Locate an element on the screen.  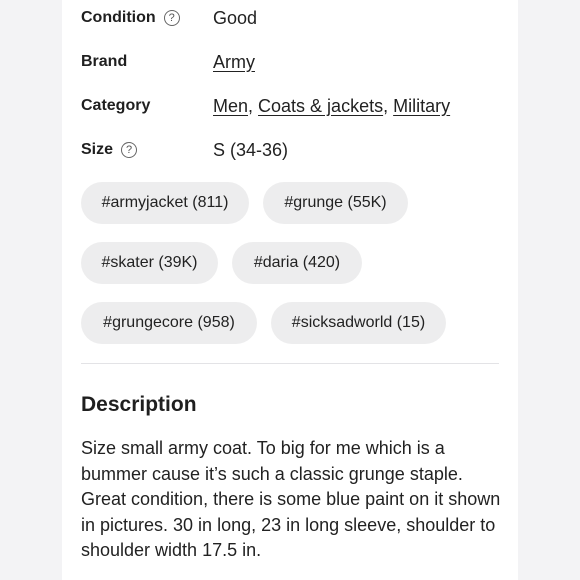
tag-chip: #sicksadworld (15) is located at coordinates (358, 323).